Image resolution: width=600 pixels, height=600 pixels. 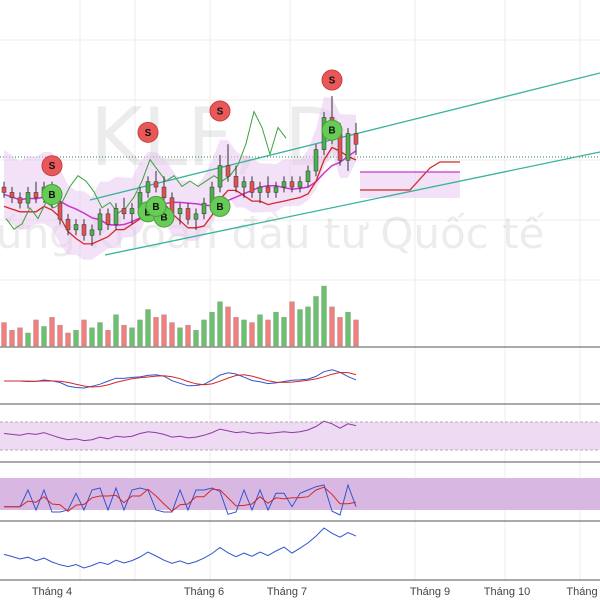 I want to click on obv-panel, so click(x=180, y=548).